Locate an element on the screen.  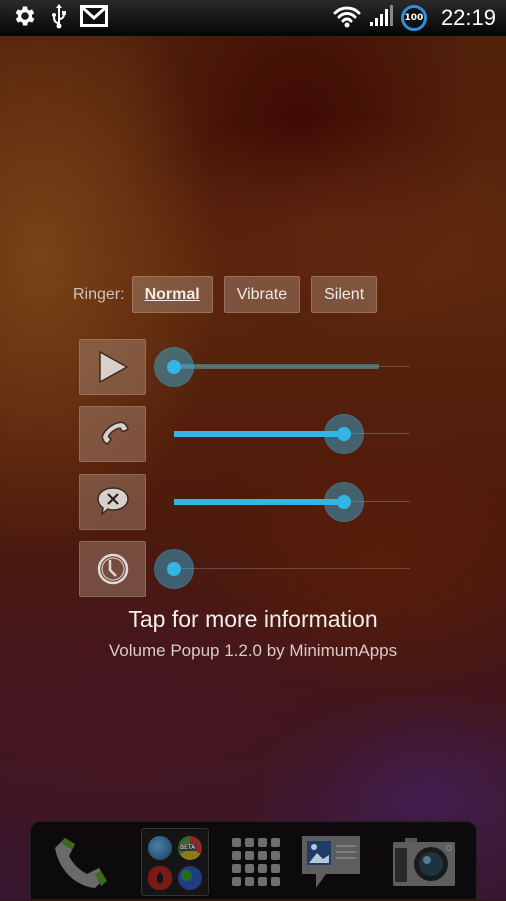
play-icon is located at coordinates (113, 367).